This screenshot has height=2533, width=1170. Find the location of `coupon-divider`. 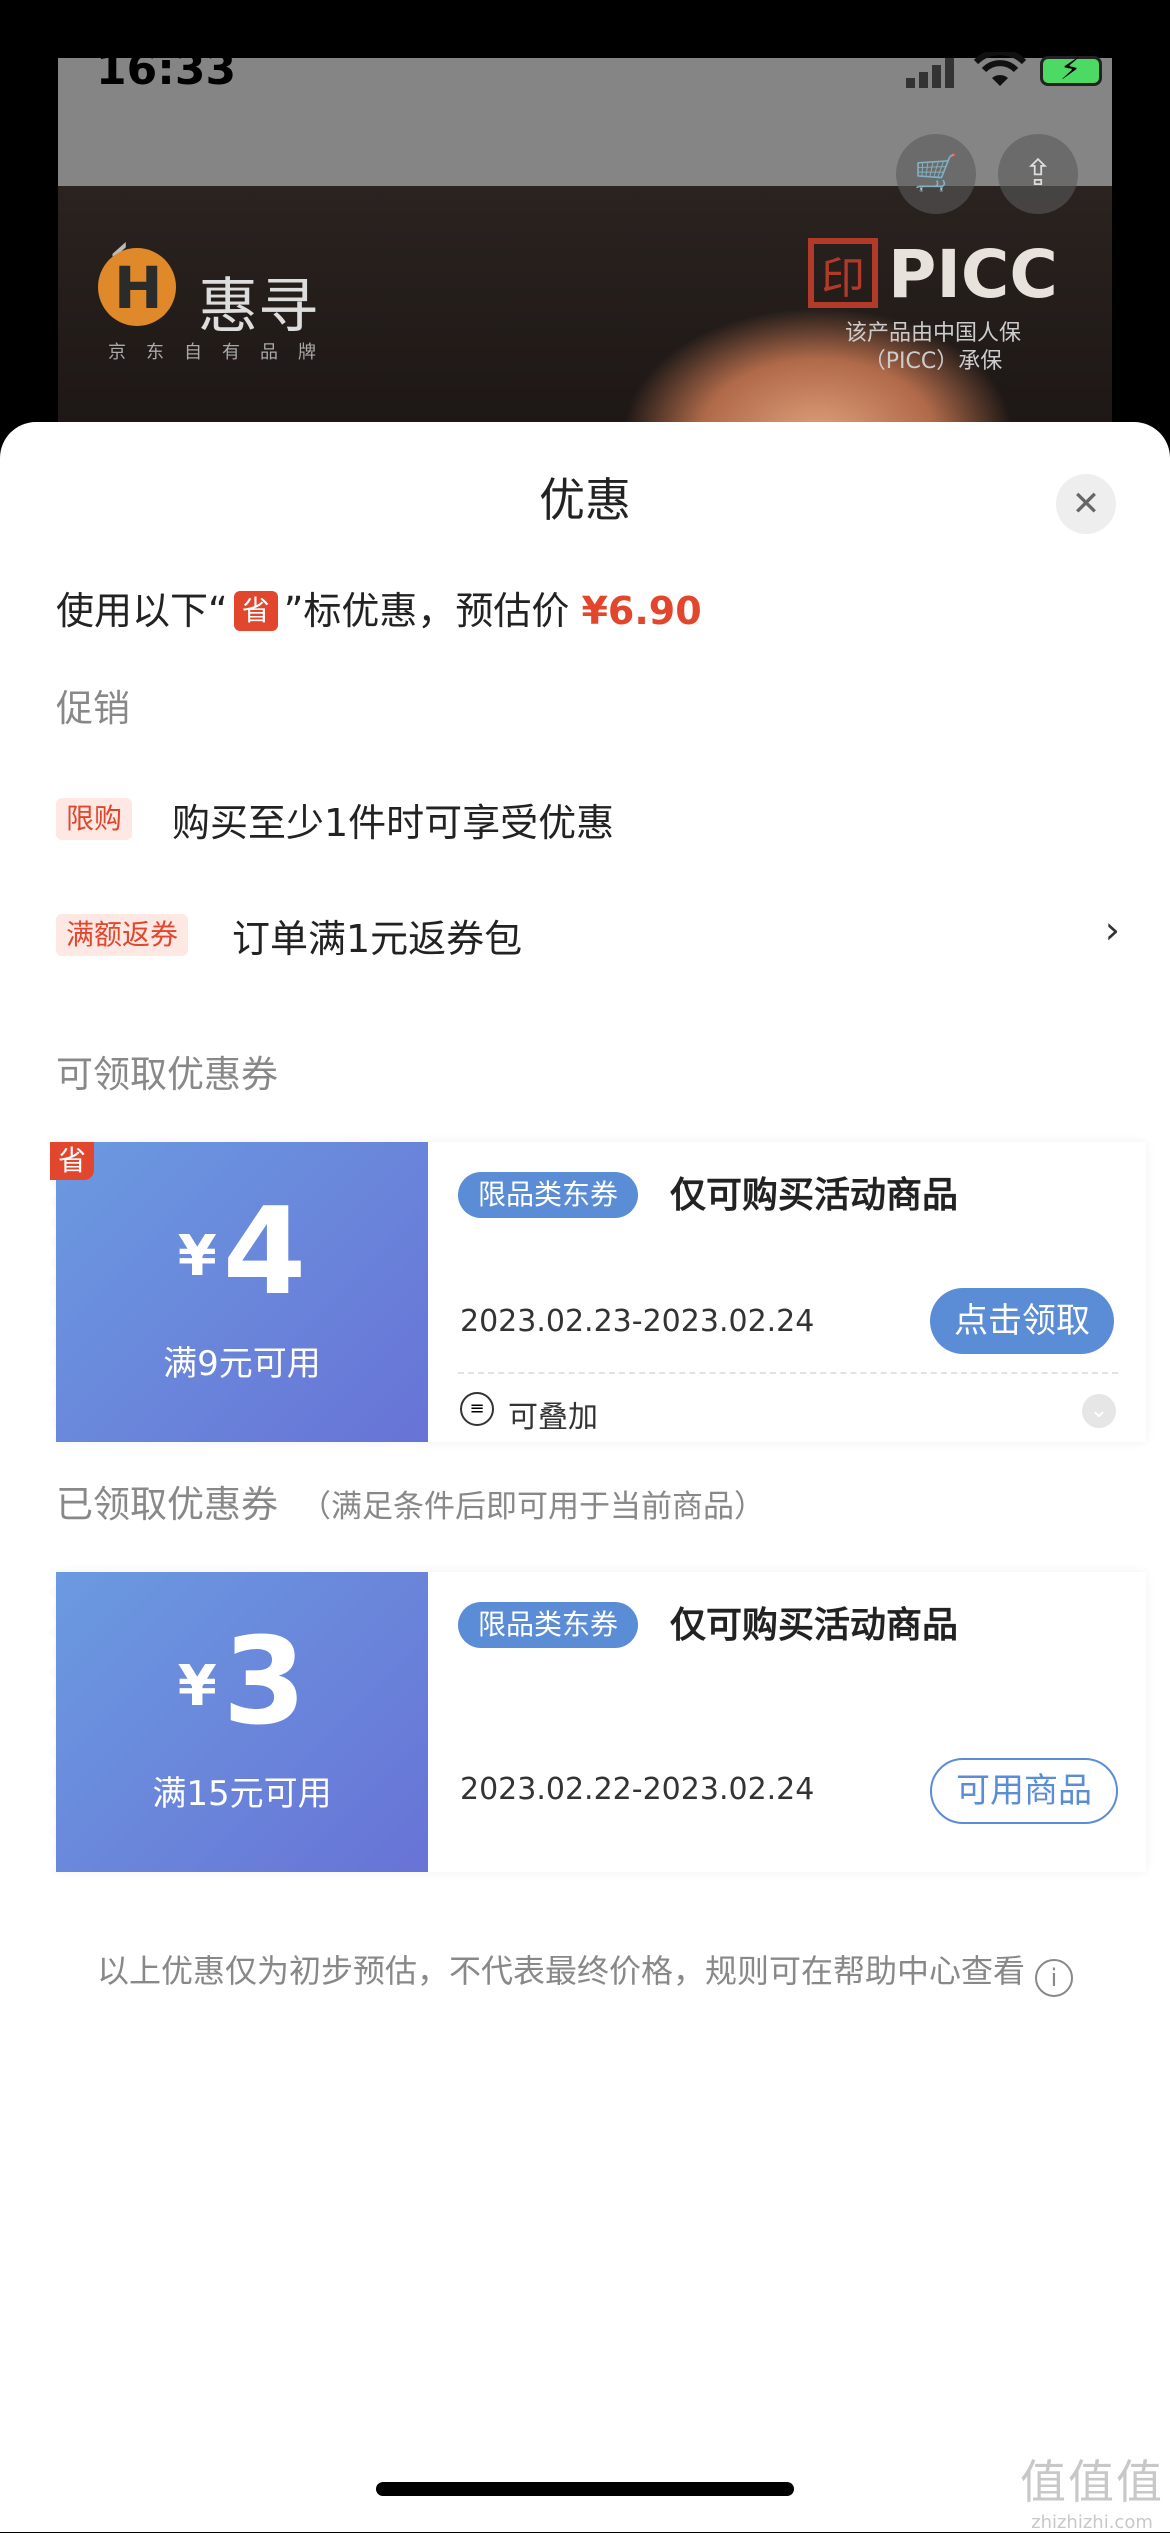

coupon-divider is located at coordinates (788, 1373).